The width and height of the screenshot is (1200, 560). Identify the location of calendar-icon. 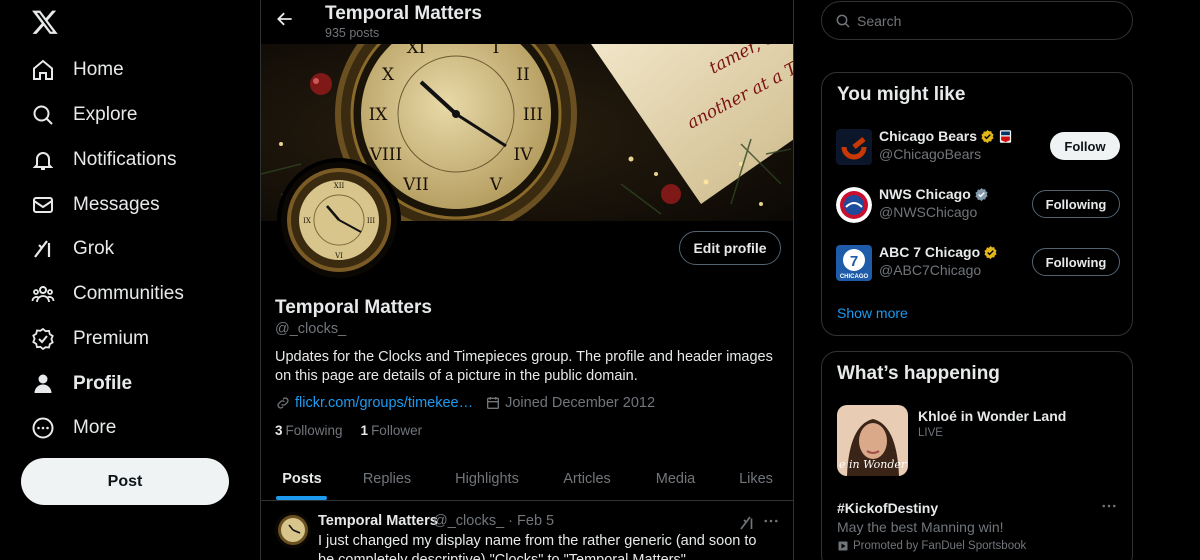
(493, 403).